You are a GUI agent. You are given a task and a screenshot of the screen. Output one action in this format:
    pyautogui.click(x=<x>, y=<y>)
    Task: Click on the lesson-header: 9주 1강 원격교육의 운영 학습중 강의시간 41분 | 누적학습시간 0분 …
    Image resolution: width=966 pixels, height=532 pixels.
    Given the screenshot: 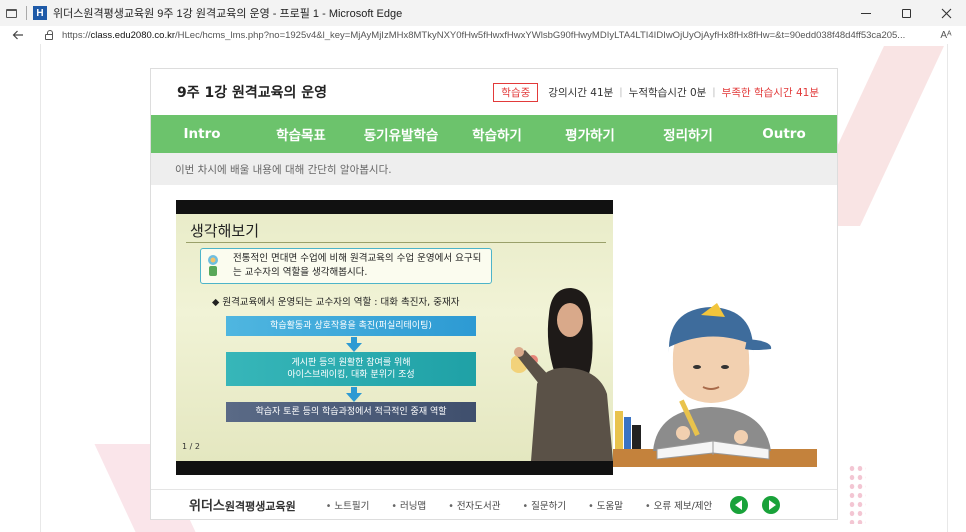 What is the action you would take?
    pyautogui.click(x=494, y=92)
    